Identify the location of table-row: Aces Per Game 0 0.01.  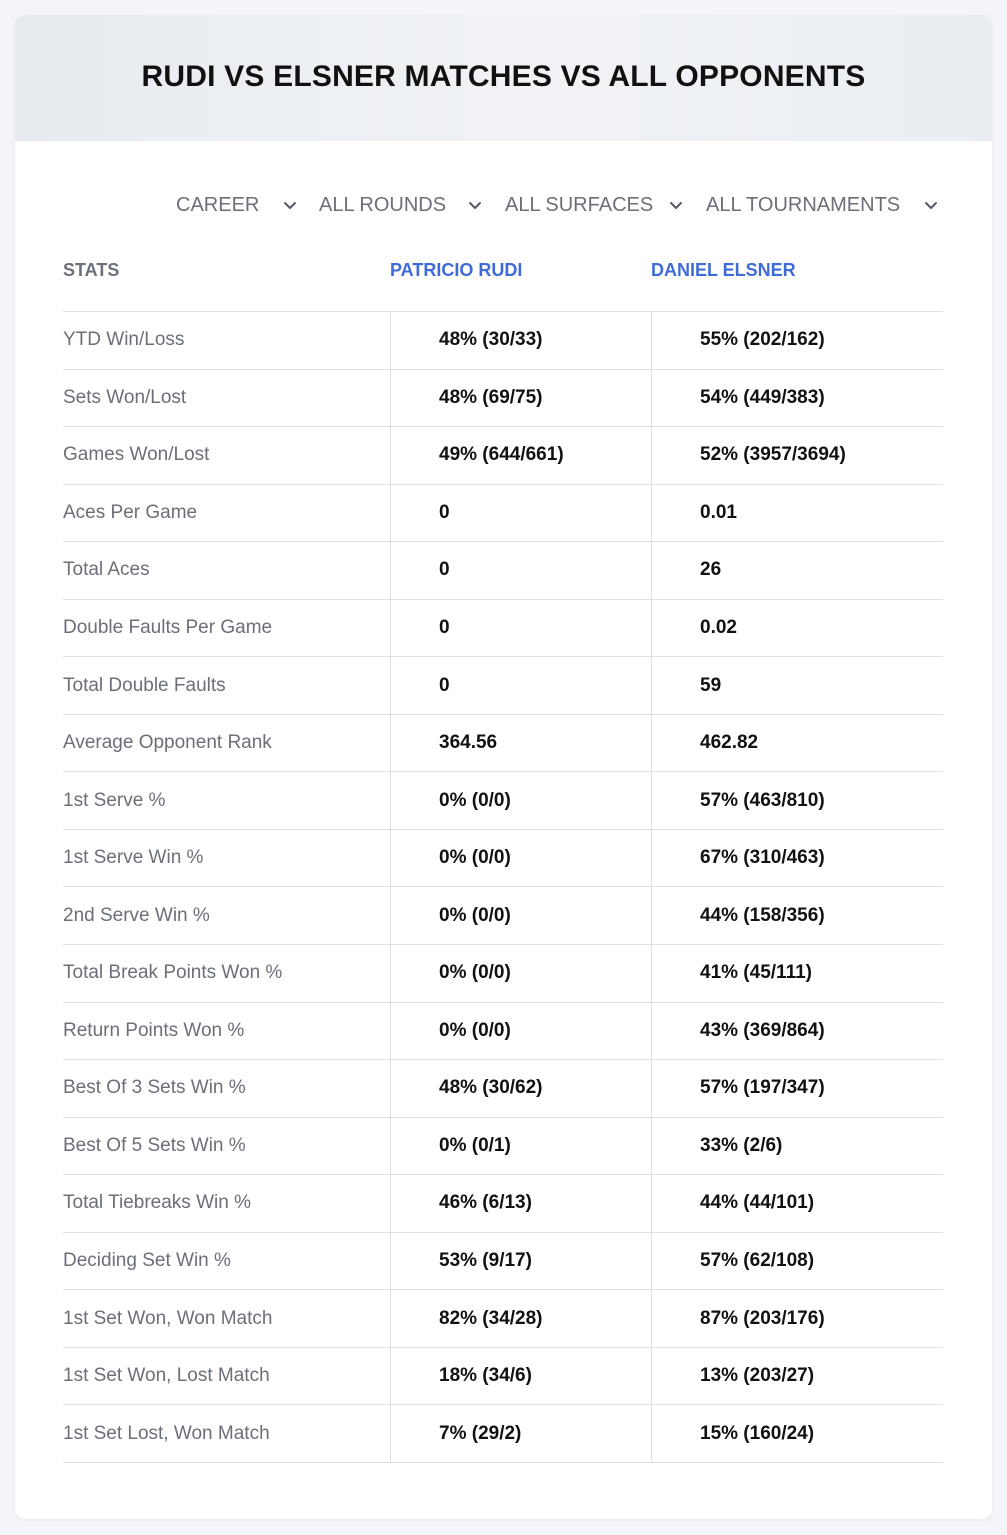
(503, 513).